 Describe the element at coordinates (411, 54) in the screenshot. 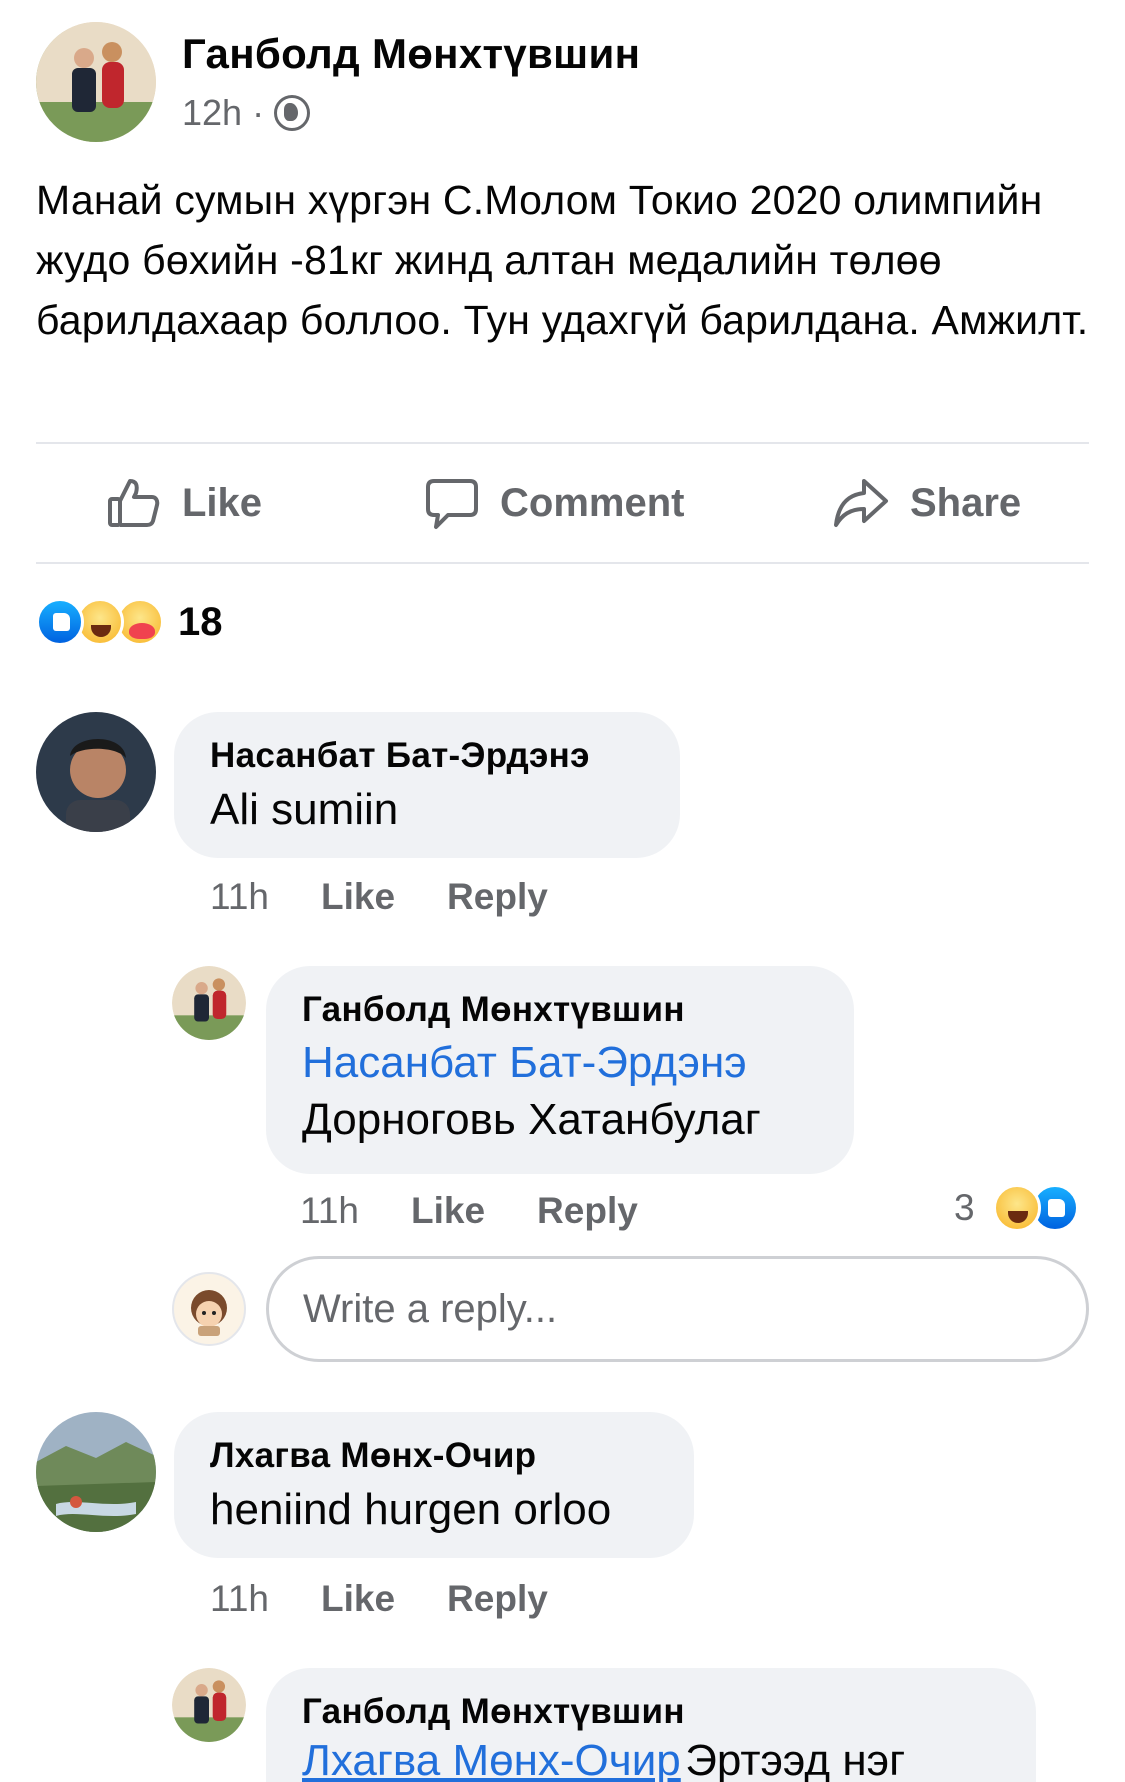

I see `post-author-name: Ганболд Мөнхтүвшин` at that location.